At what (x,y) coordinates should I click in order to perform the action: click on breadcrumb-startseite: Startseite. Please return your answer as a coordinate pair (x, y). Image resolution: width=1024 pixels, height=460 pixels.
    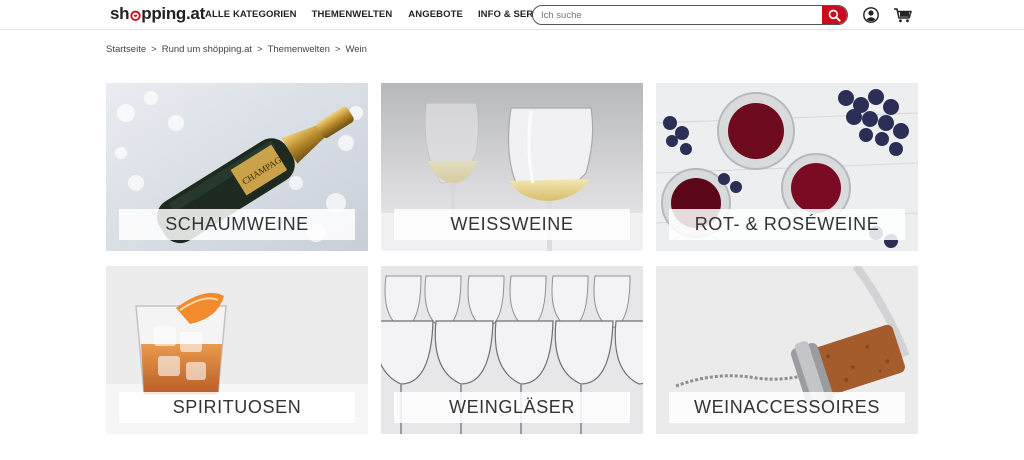
    Looking at the image, I should click on (126, 49).